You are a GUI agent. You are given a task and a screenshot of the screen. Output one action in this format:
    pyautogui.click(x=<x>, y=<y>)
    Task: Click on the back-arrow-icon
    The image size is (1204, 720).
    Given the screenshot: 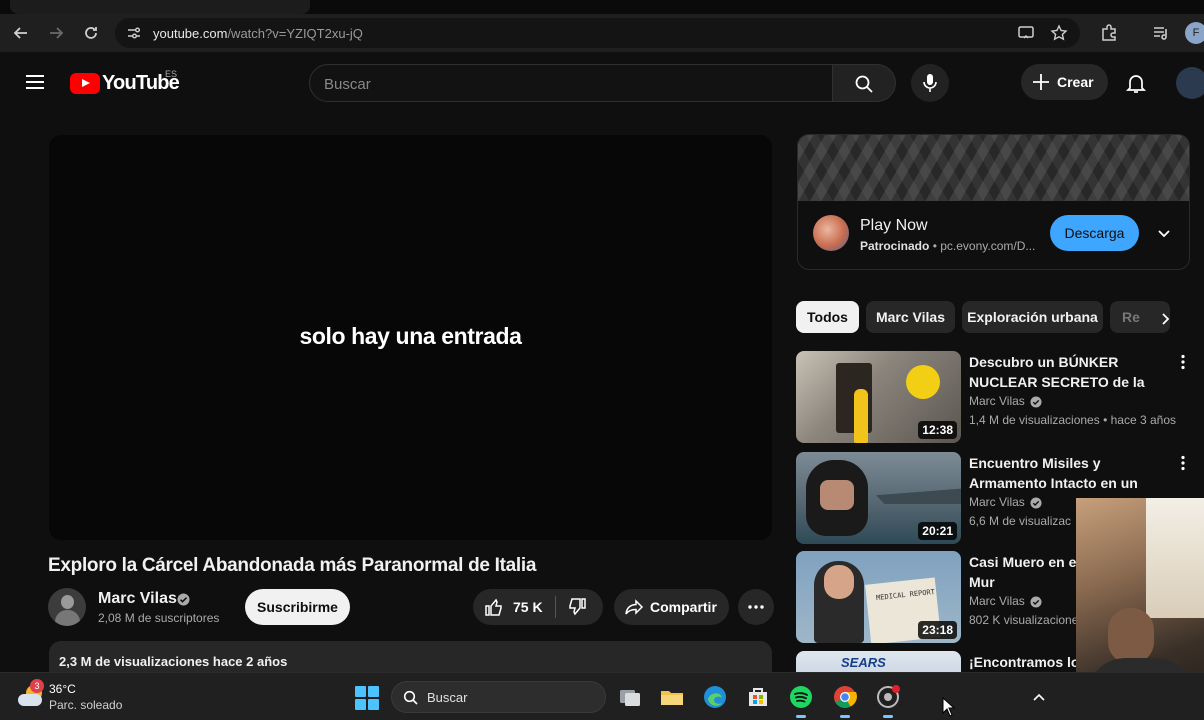 What is the action you would take?
    pyautogui.click(x=21, y=33)
    